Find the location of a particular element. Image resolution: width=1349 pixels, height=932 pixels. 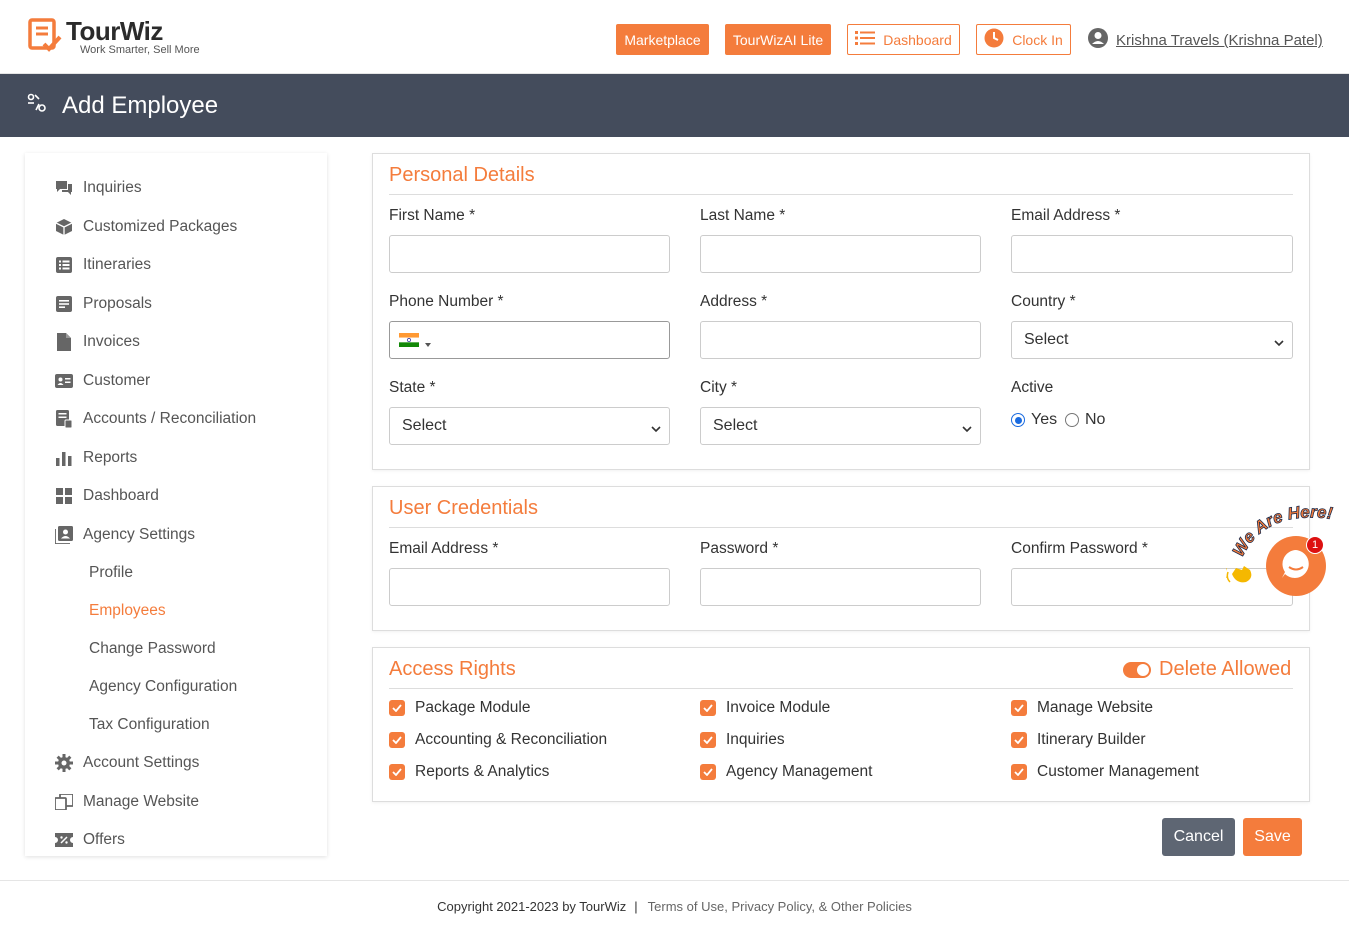

clock-in-label: Clock In is located at coordinates (1037, 39).